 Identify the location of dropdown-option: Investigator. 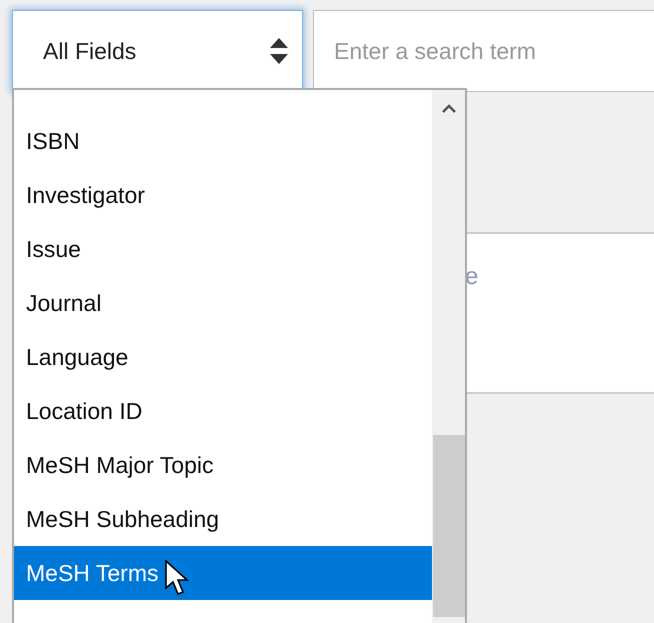
(223, 195).